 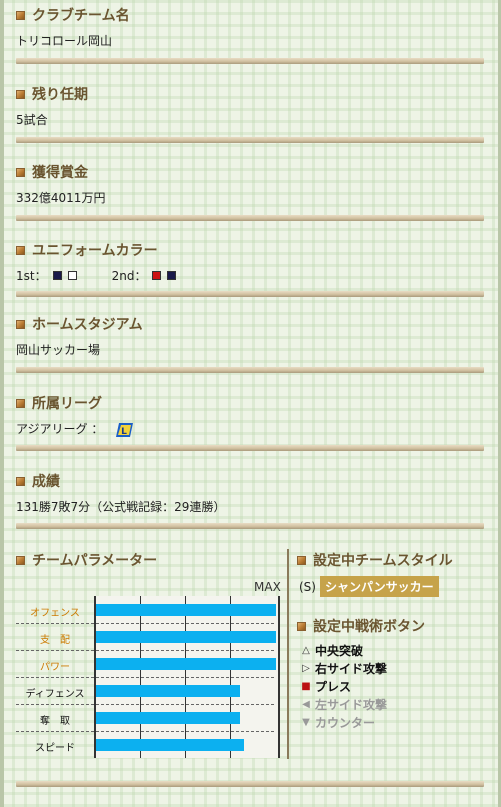 I want to click on triangle-left-icon: ◀, so click(x=306, y=704).